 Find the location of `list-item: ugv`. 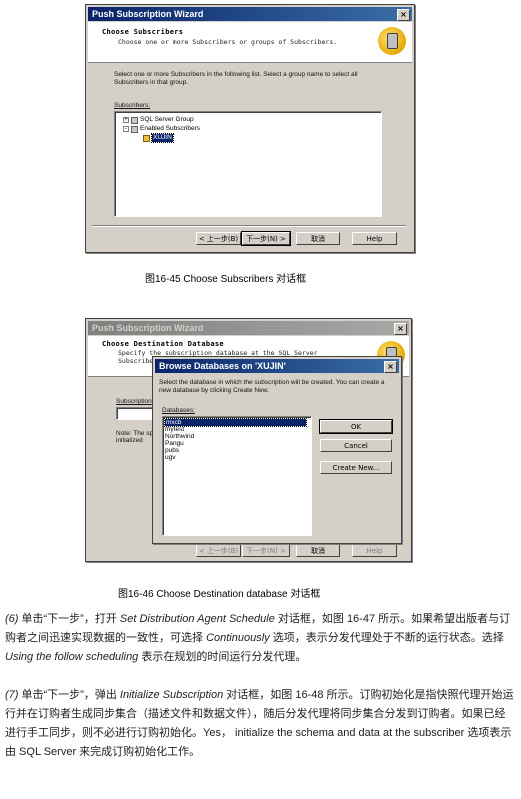

list-item: ugv is located at coordinates (170, 457).